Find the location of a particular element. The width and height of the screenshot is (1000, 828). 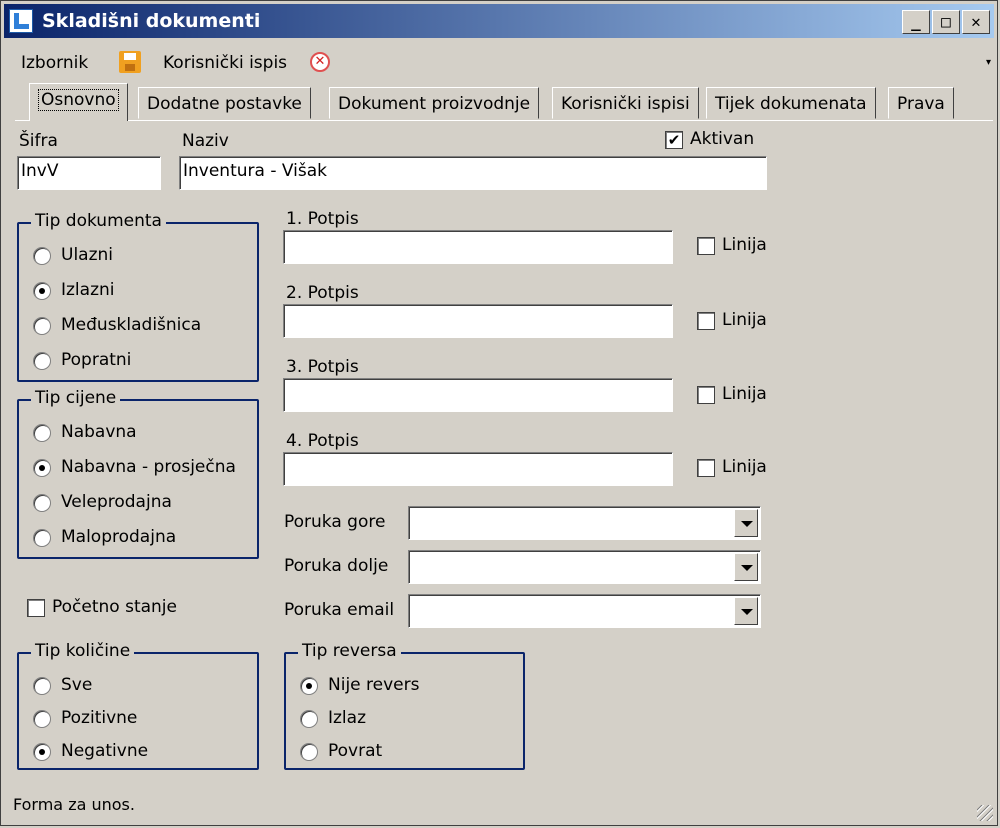

minimize-button: _ is located at coordinates (916, 22).